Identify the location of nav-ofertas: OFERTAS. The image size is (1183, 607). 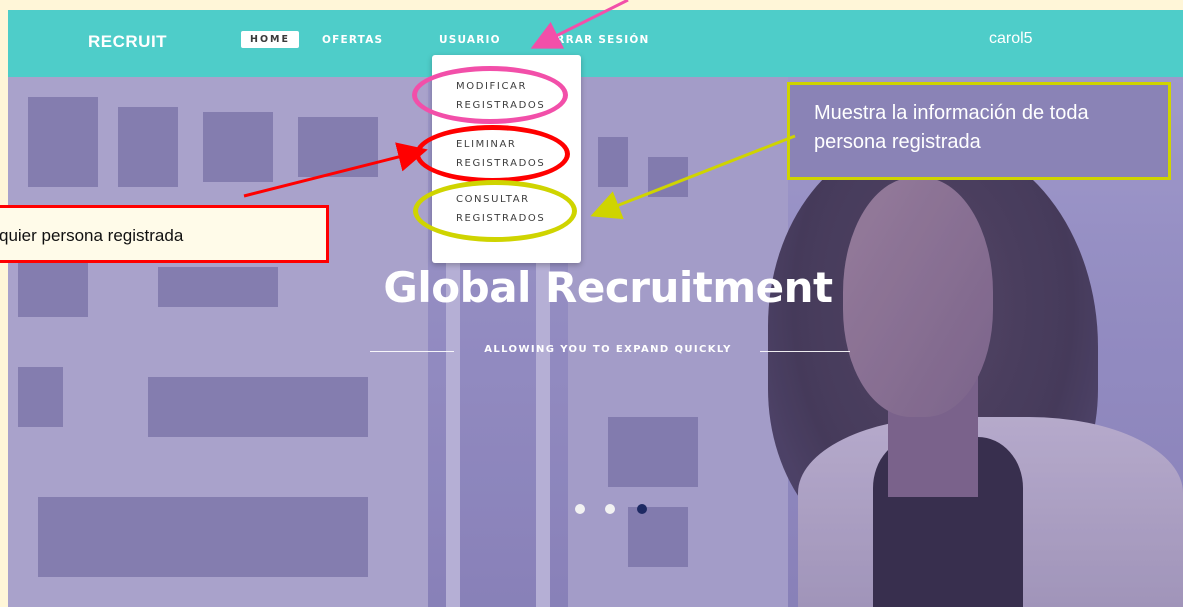
(352, 40).